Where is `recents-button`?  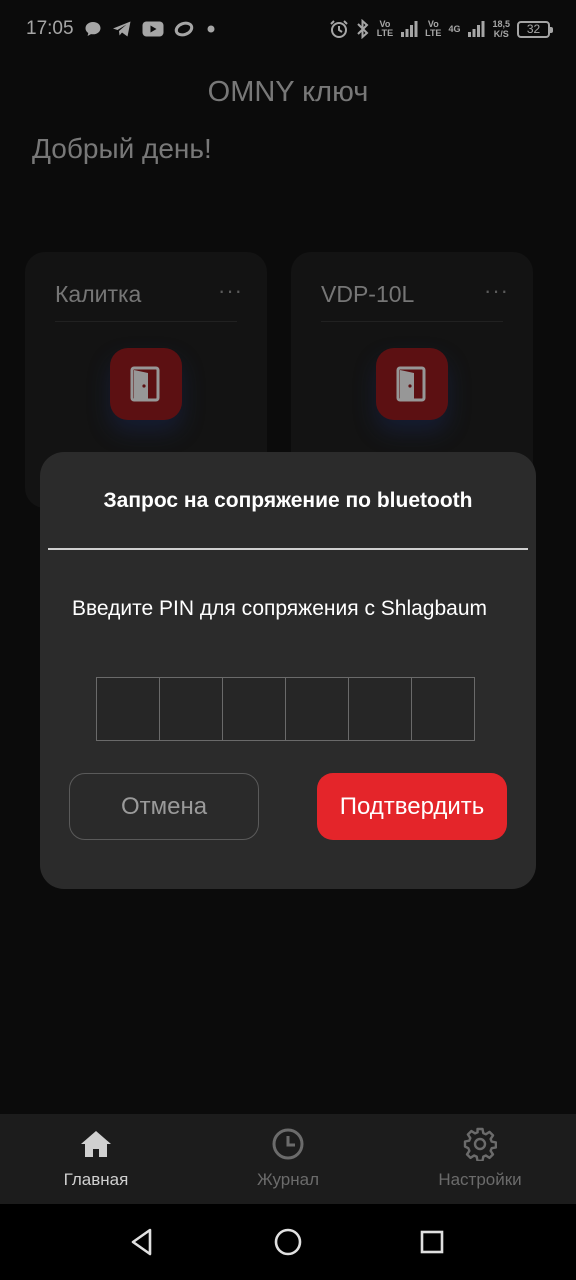 recents-button is located at coordinates (432, 1242).